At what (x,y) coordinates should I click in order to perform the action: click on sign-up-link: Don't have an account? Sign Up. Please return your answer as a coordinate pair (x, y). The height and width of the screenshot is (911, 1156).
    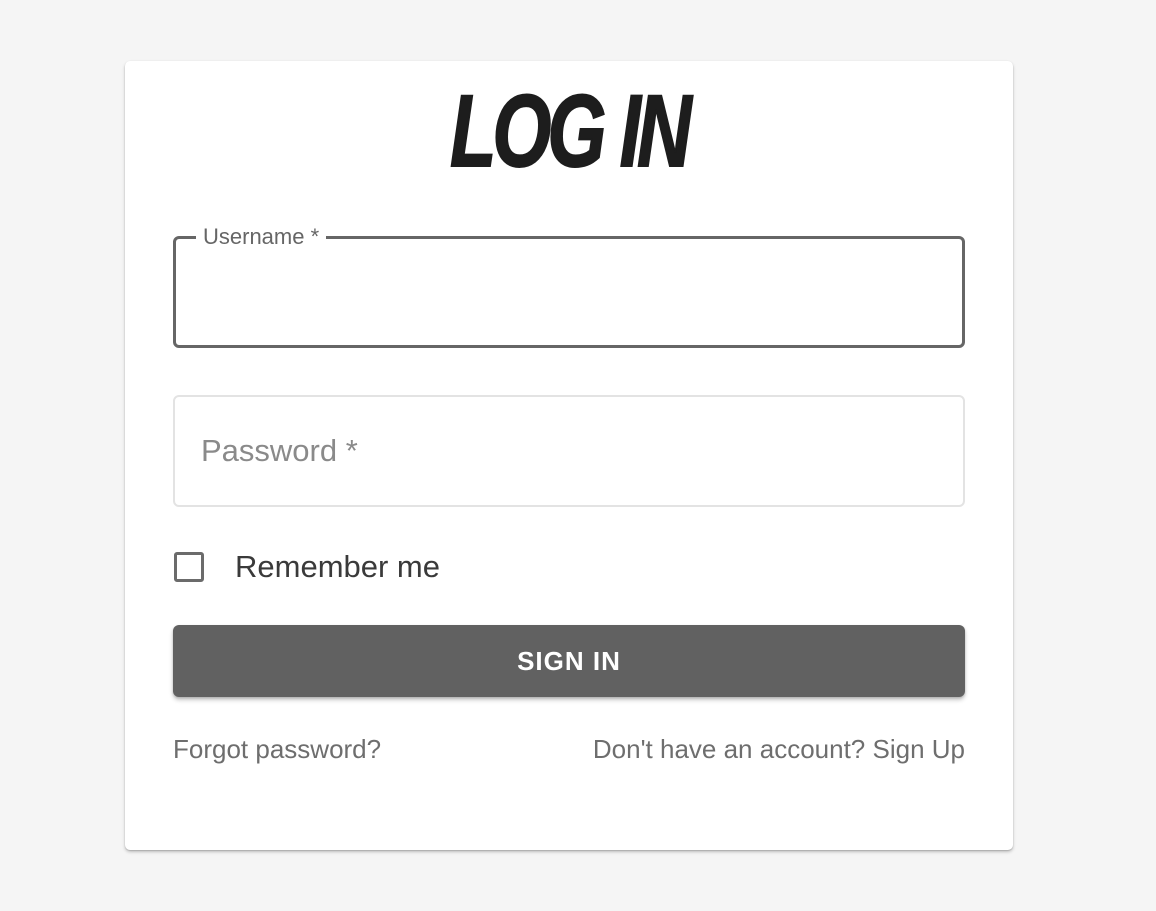
    Looking at the image, I should click on (779, 749).